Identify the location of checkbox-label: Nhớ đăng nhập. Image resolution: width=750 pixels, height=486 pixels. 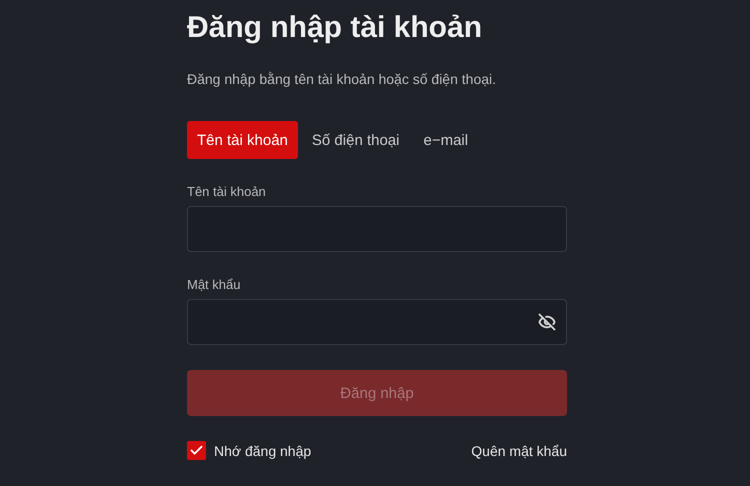
(263, 450).